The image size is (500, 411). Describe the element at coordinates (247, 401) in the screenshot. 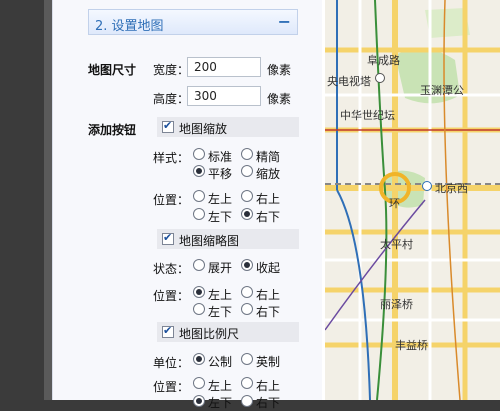

I see `scale-pos-br-radio` at that location.